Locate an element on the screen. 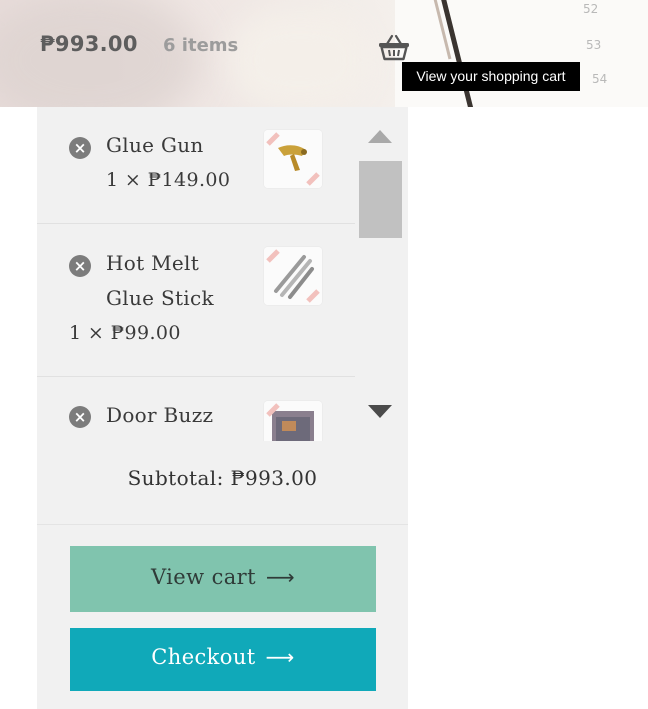 The image size is (648, 709). basket-icon is located at coordinates (394, 47).